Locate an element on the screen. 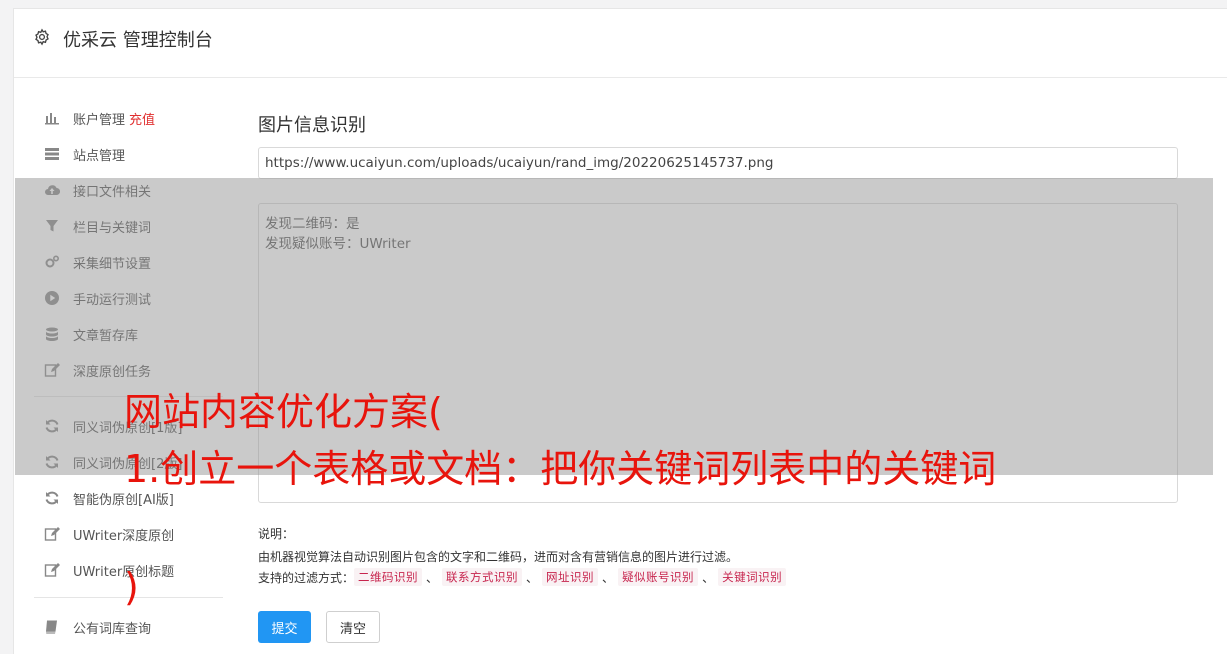 The width and height of the screenshot is (1227, 654). filter-tag: 二维码识别 is located at coordinates (388, 577).